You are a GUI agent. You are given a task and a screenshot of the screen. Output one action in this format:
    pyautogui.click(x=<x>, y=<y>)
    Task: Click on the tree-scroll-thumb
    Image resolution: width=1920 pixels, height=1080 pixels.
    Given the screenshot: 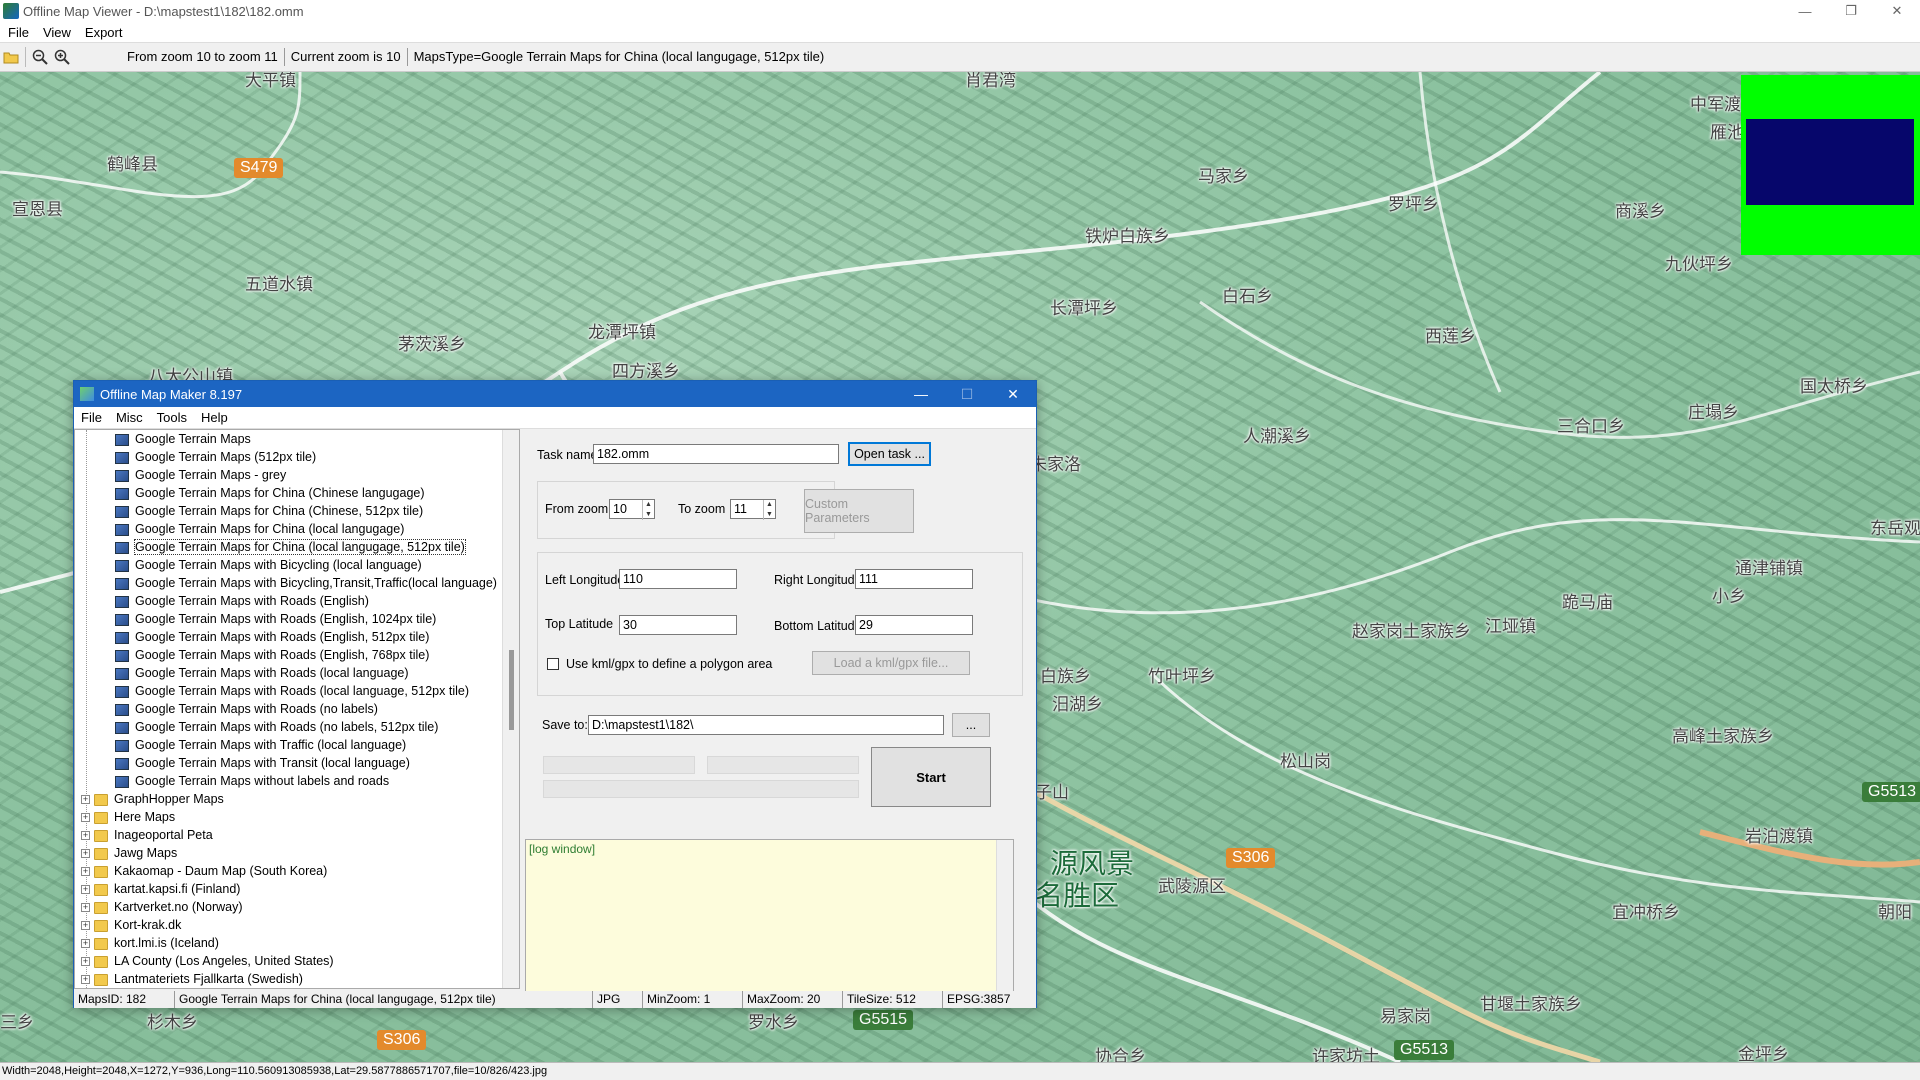 What is the action you would take?
    pyautogui.click(x=511, y=690)
    